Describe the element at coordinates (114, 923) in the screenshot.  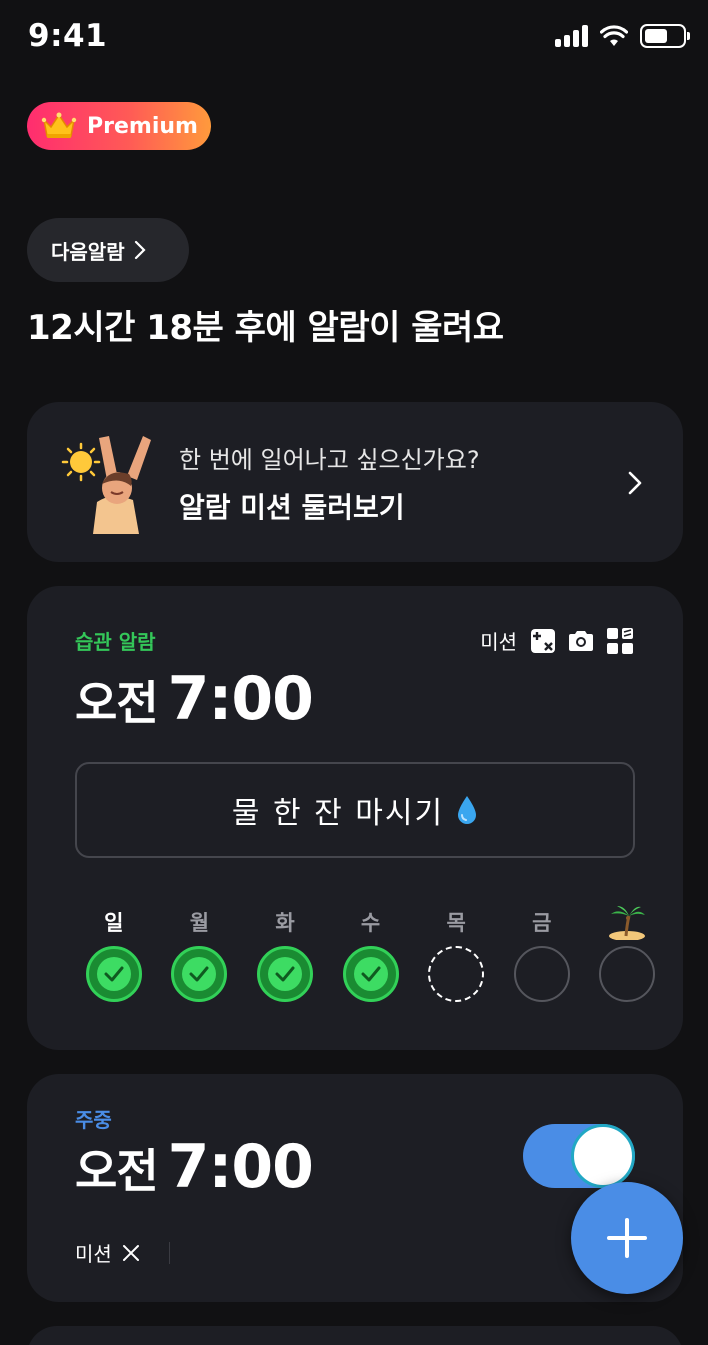
I see `day-label: 일` at that location.